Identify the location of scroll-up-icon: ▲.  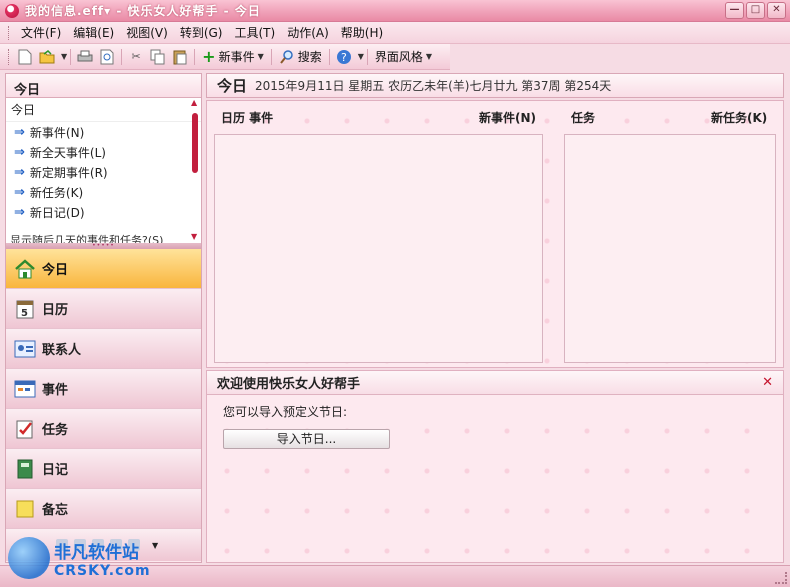
(195, 103).